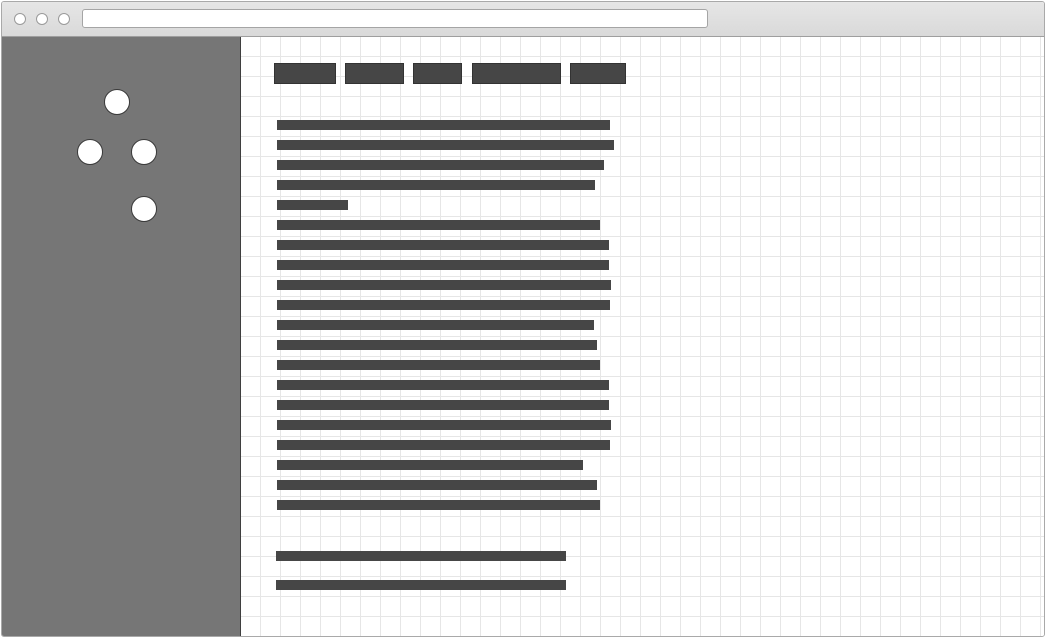 This screenshot has width=1046, height=639. What do you see at coordinates (117, 102) in the screenshot?
I see `dpad-up-button` at bounding box center [117, 102].